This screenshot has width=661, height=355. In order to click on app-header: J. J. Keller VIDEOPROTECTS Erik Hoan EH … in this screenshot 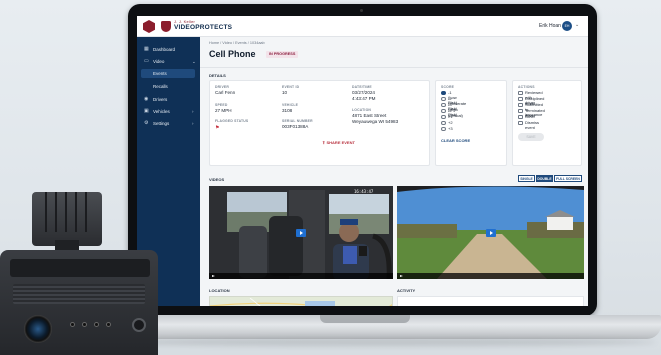, I will do `click(362, 26)`.